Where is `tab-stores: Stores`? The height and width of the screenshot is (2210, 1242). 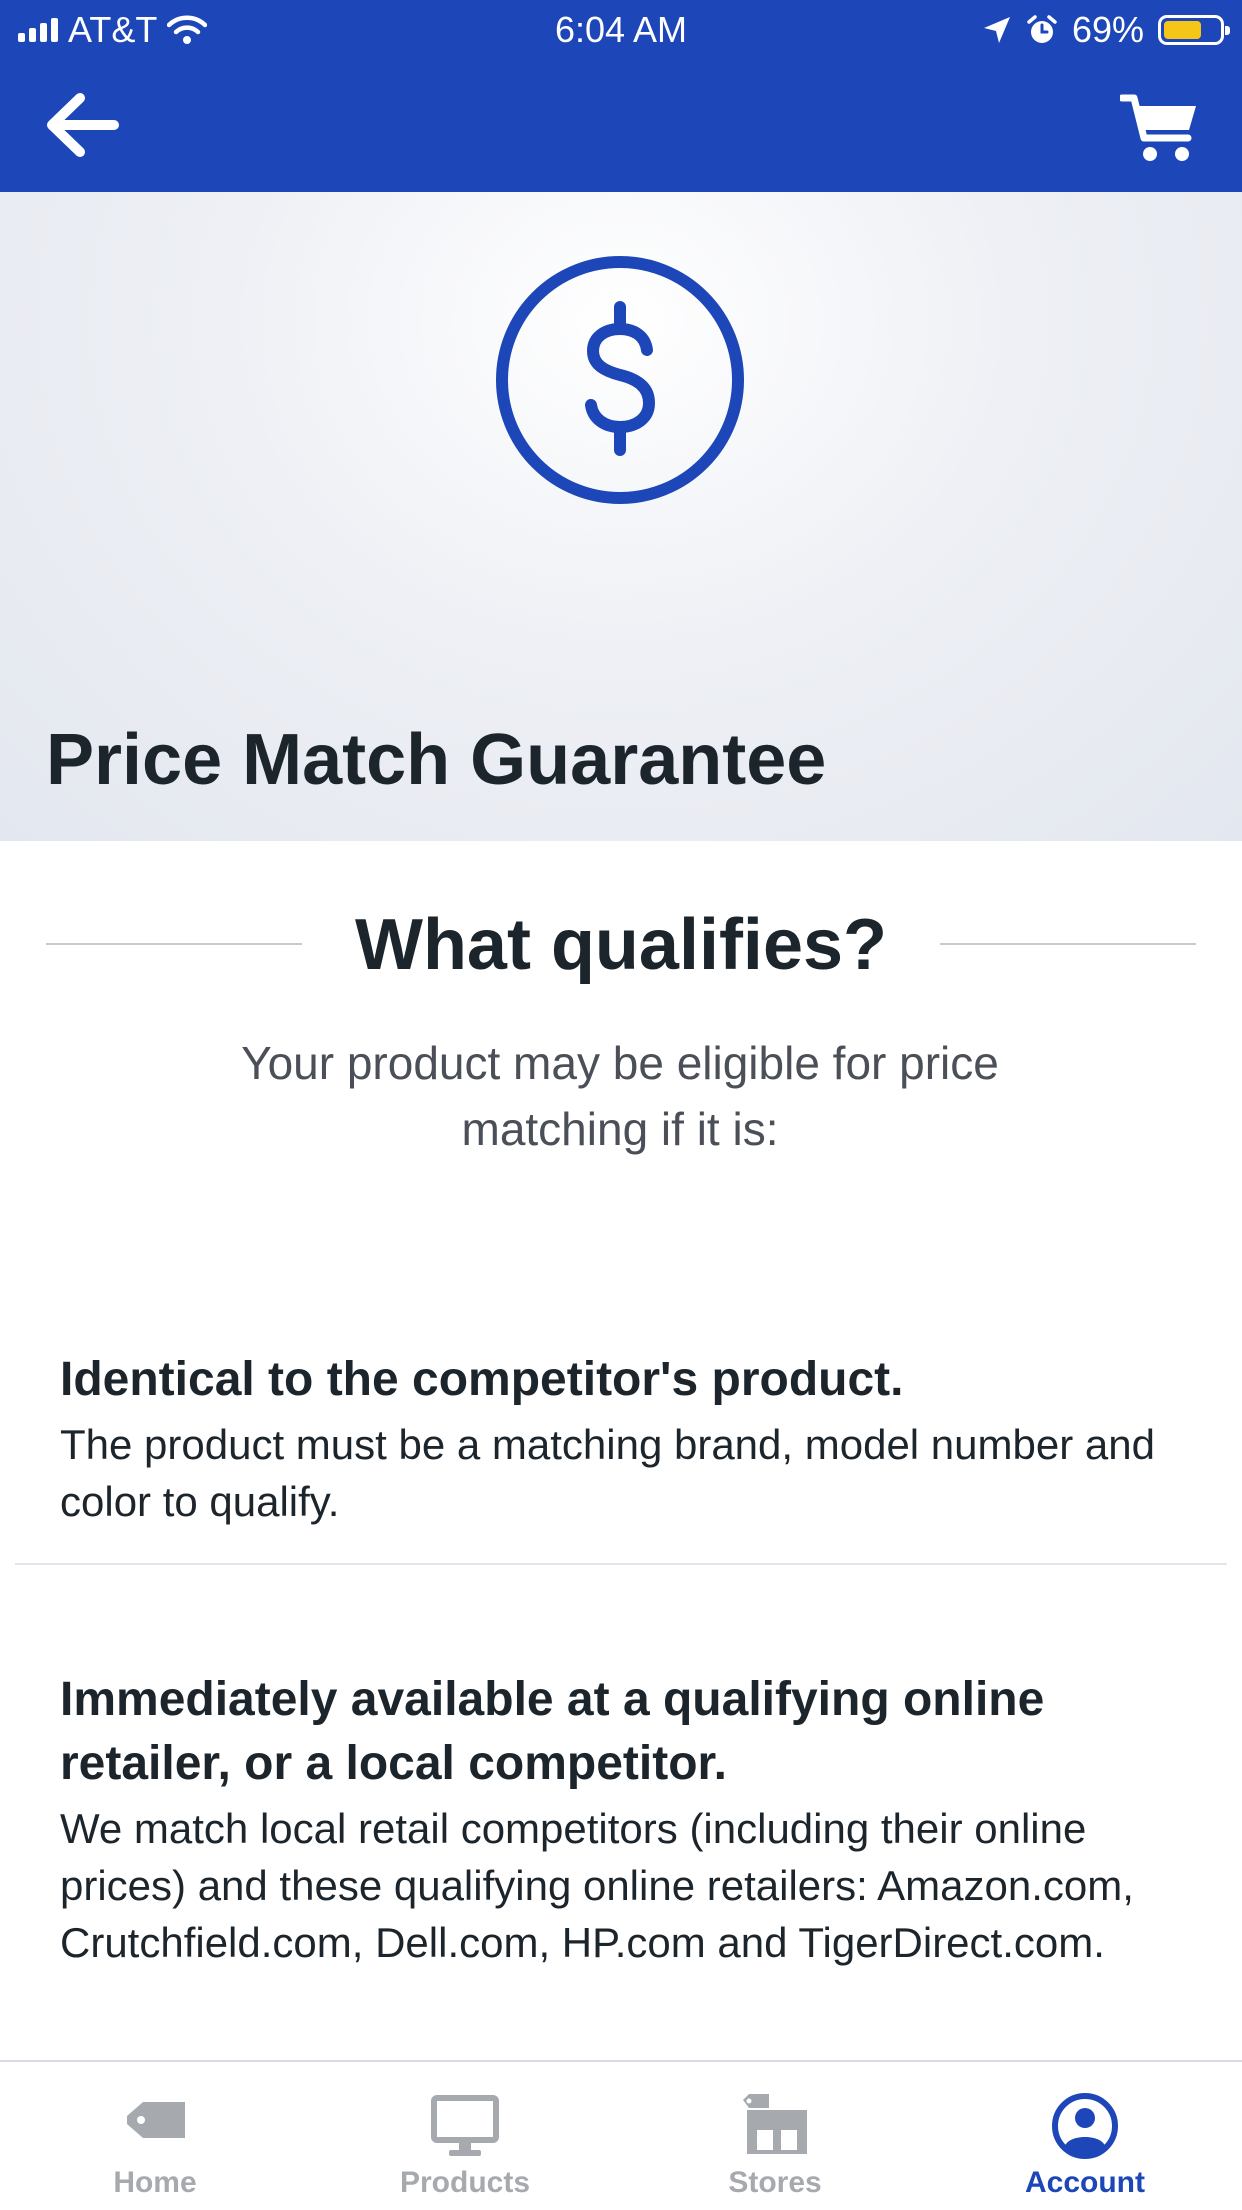
tab-stores: Stores is located at coordinates (775, 2136).